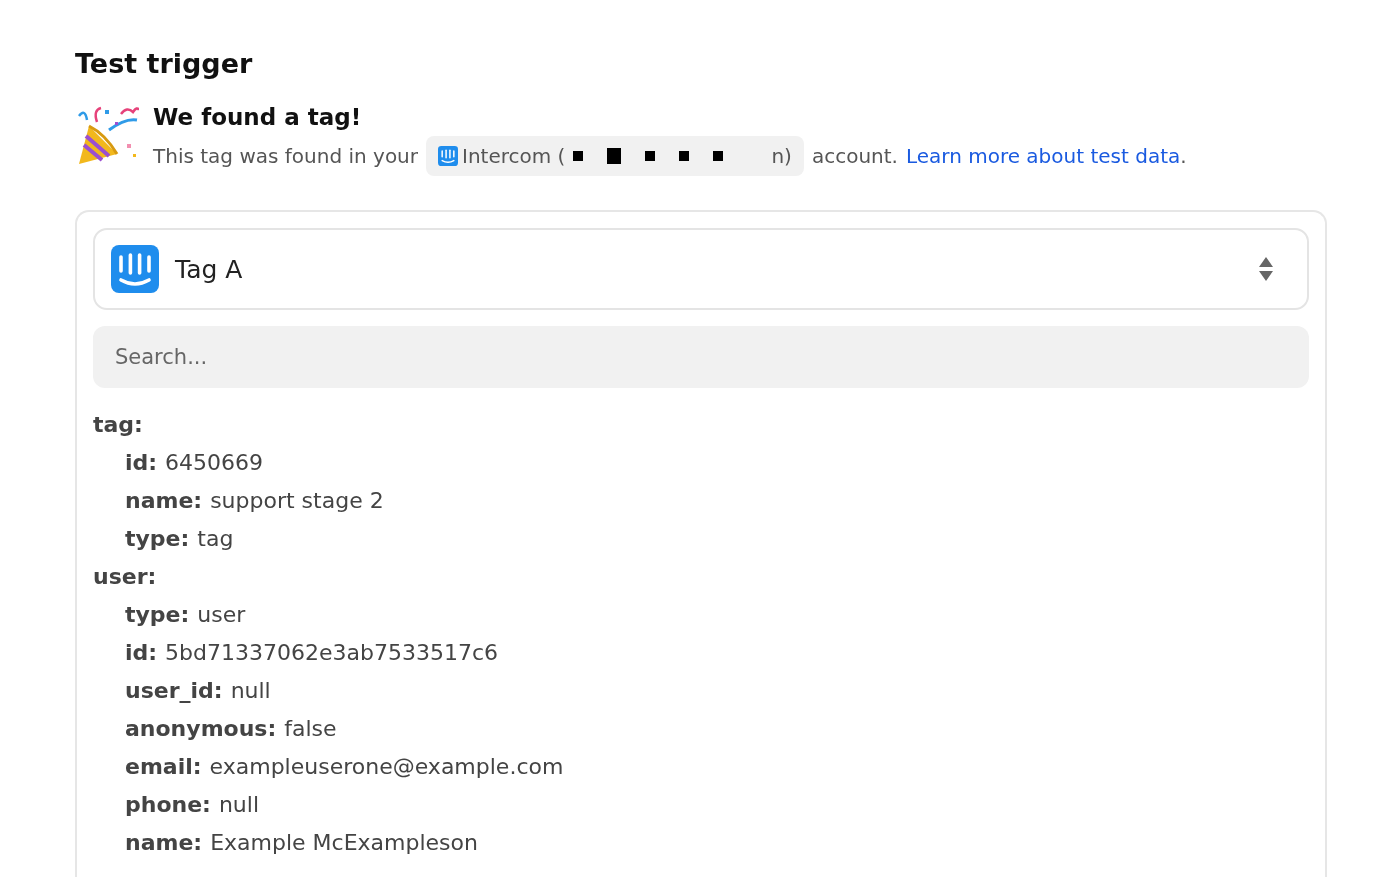  Describe the element at coordinates (1183, 156) in the screenshot. I see `period-text: .` at that location.